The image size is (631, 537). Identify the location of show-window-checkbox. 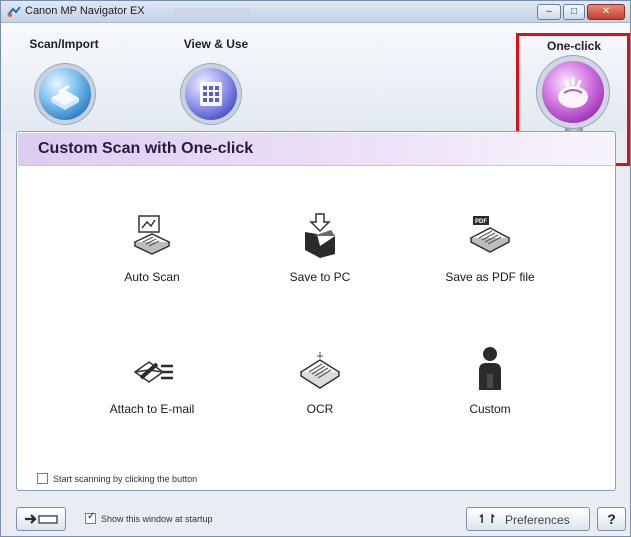
(90, 517).